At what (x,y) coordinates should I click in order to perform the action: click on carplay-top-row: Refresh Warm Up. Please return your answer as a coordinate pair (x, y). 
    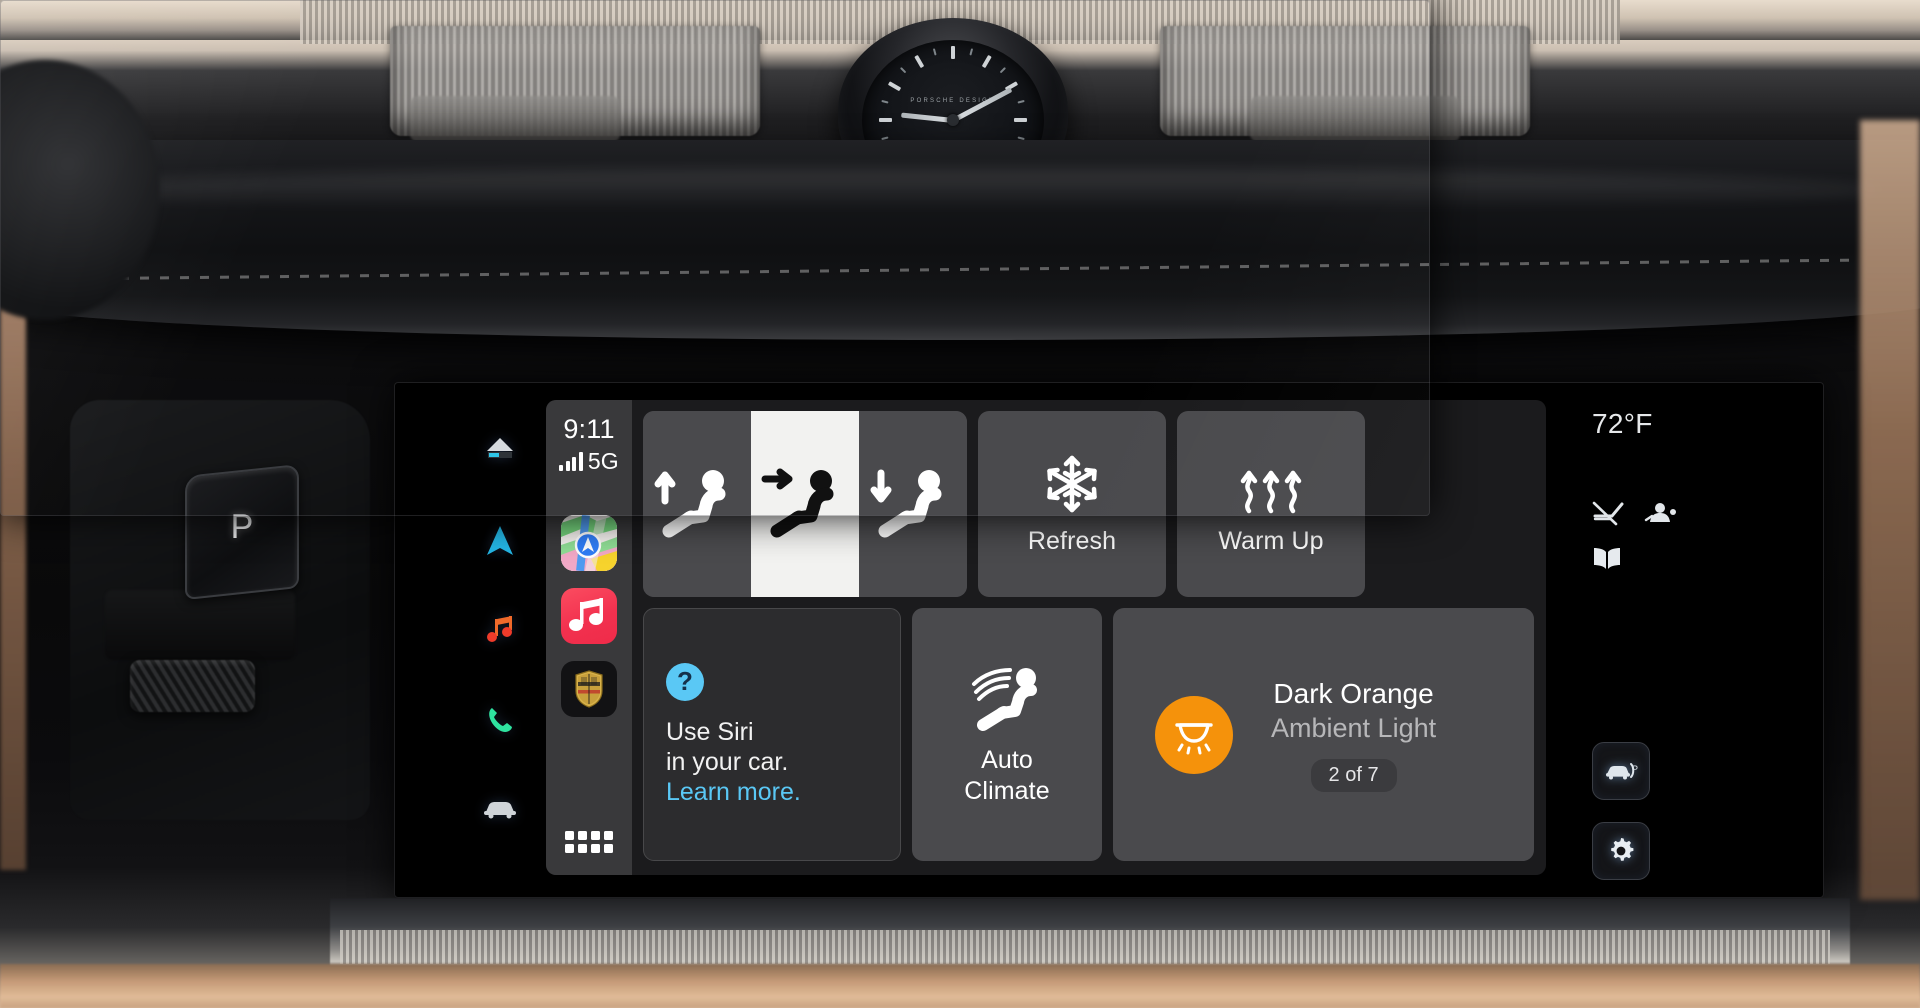
    Looking at the image, I should click on (1088, 504).